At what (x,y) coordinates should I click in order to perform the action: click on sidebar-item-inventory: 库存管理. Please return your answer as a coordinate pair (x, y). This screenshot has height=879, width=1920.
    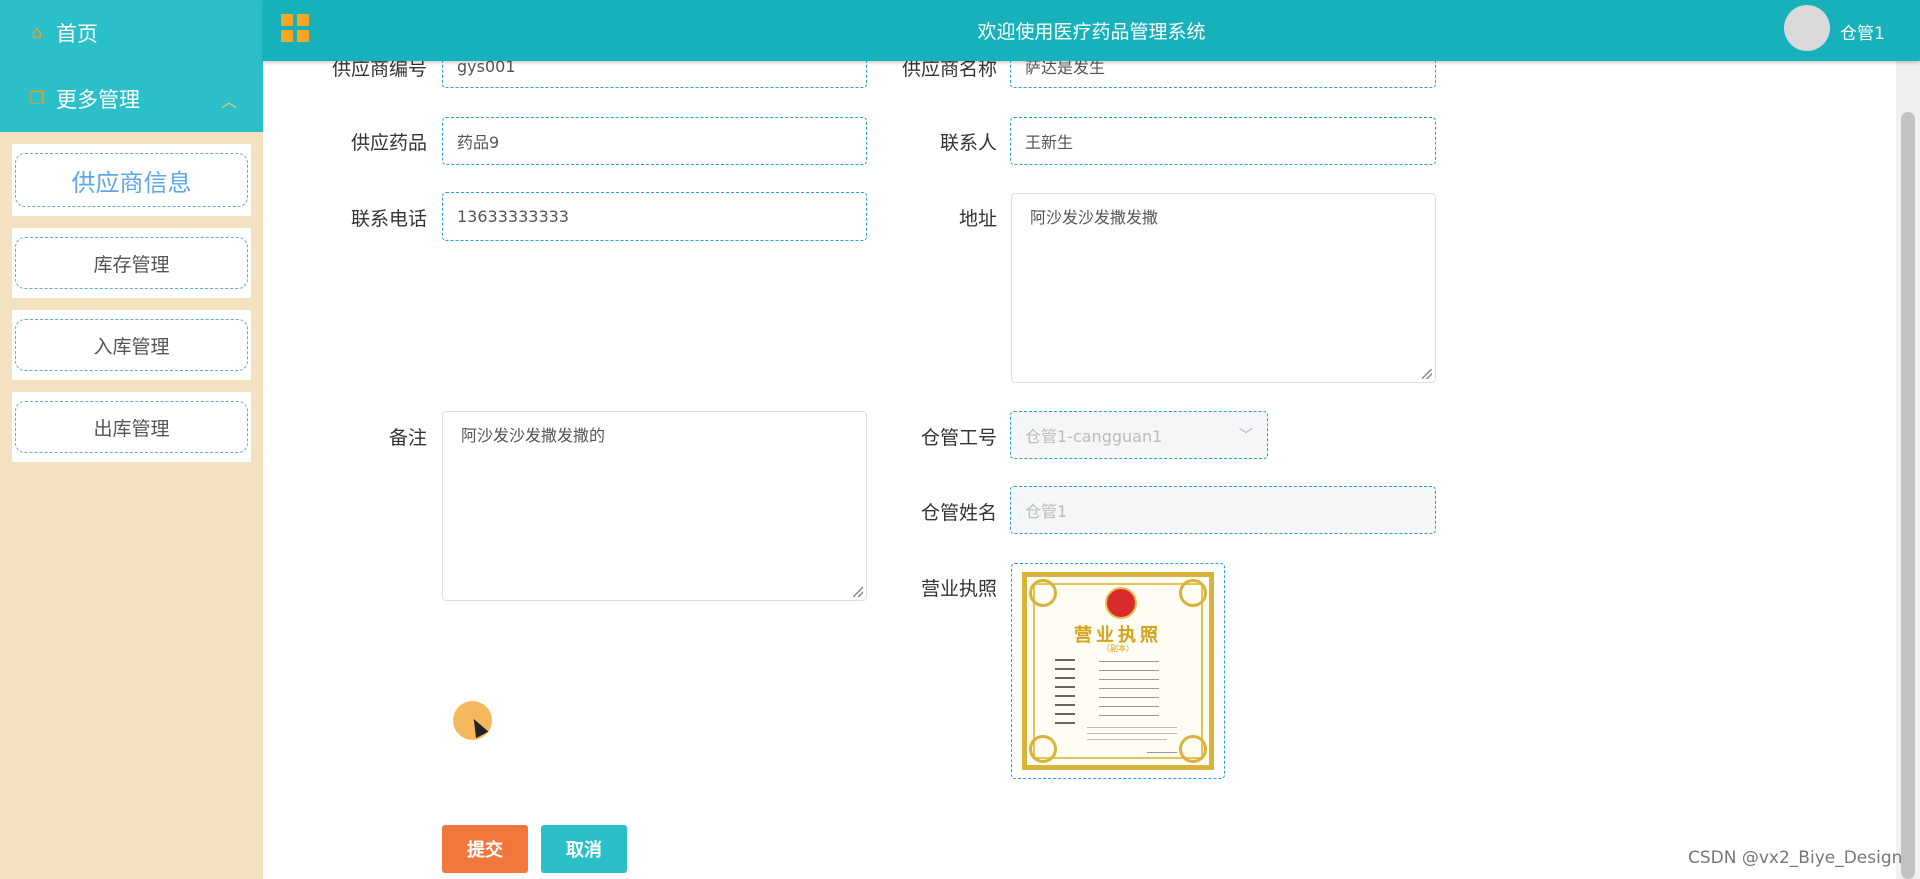
    Looking at the image, I should click on (131, 263).